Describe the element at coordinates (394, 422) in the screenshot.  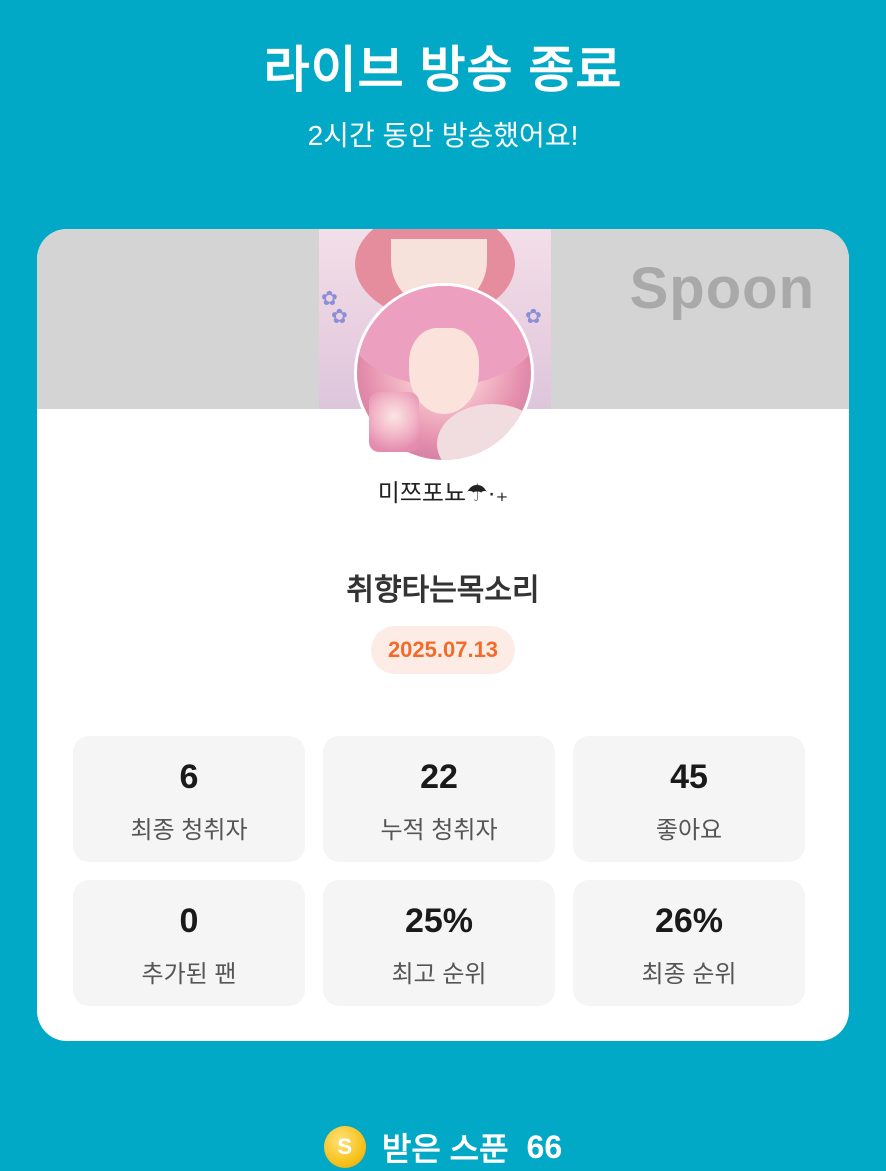
I see `mini-avatar-sticker` at that location.